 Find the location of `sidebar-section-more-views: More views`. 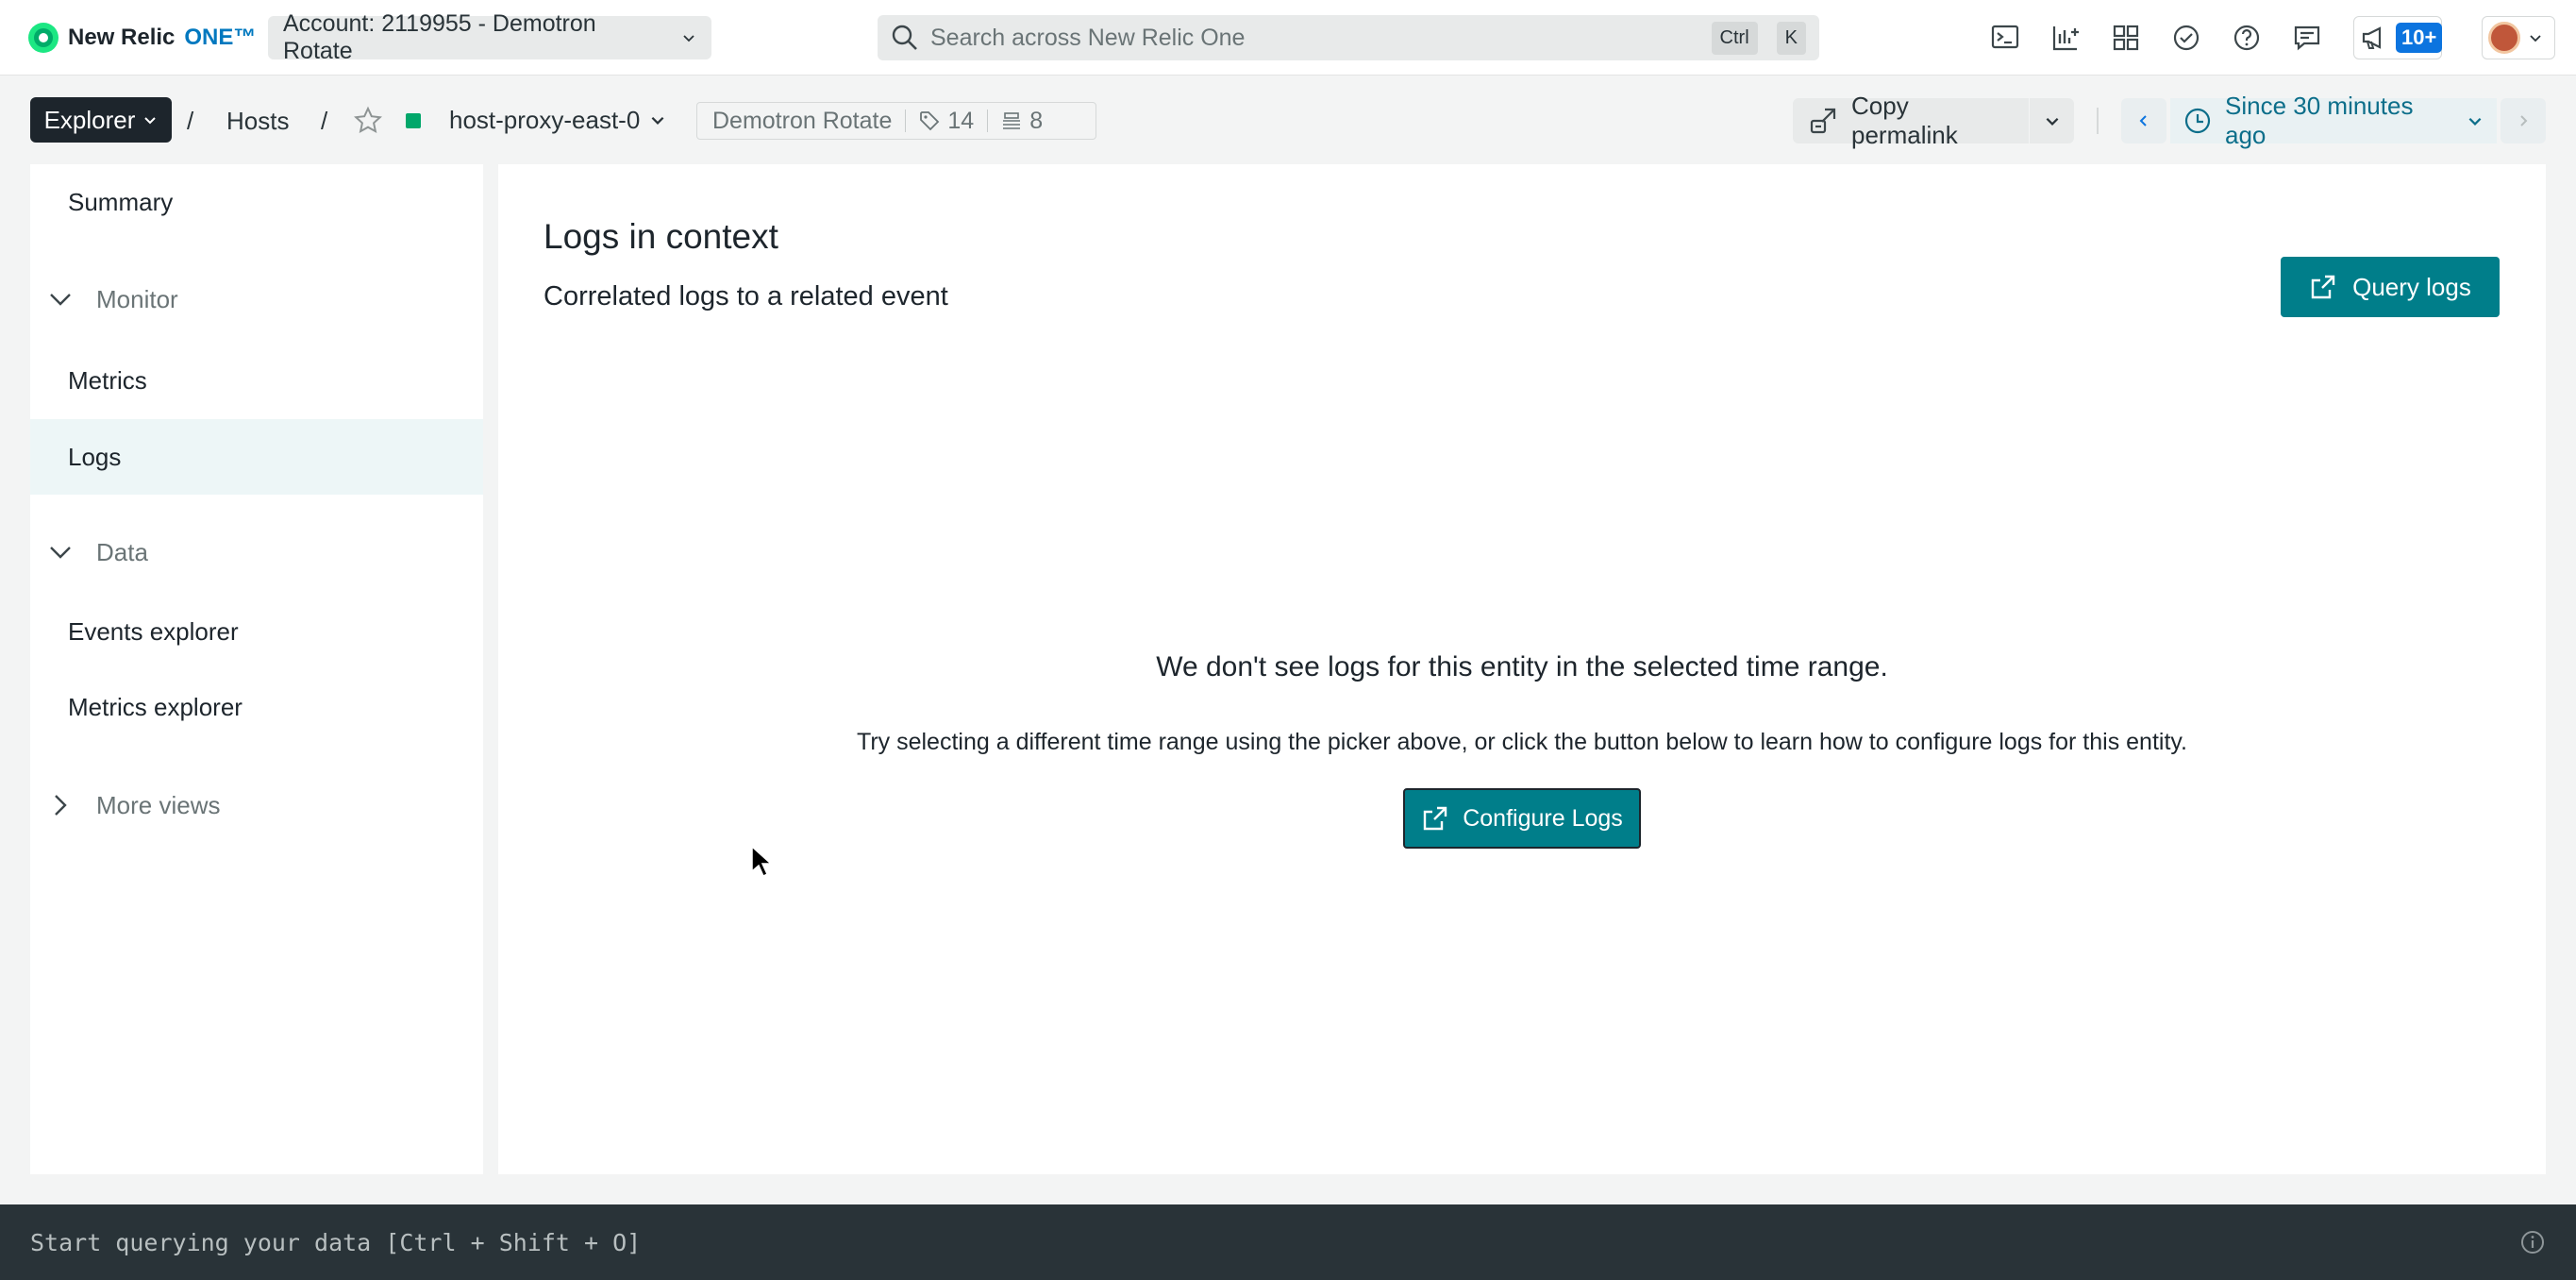

sidebar-section-more-views: More views is located at coordinates (256, 805).